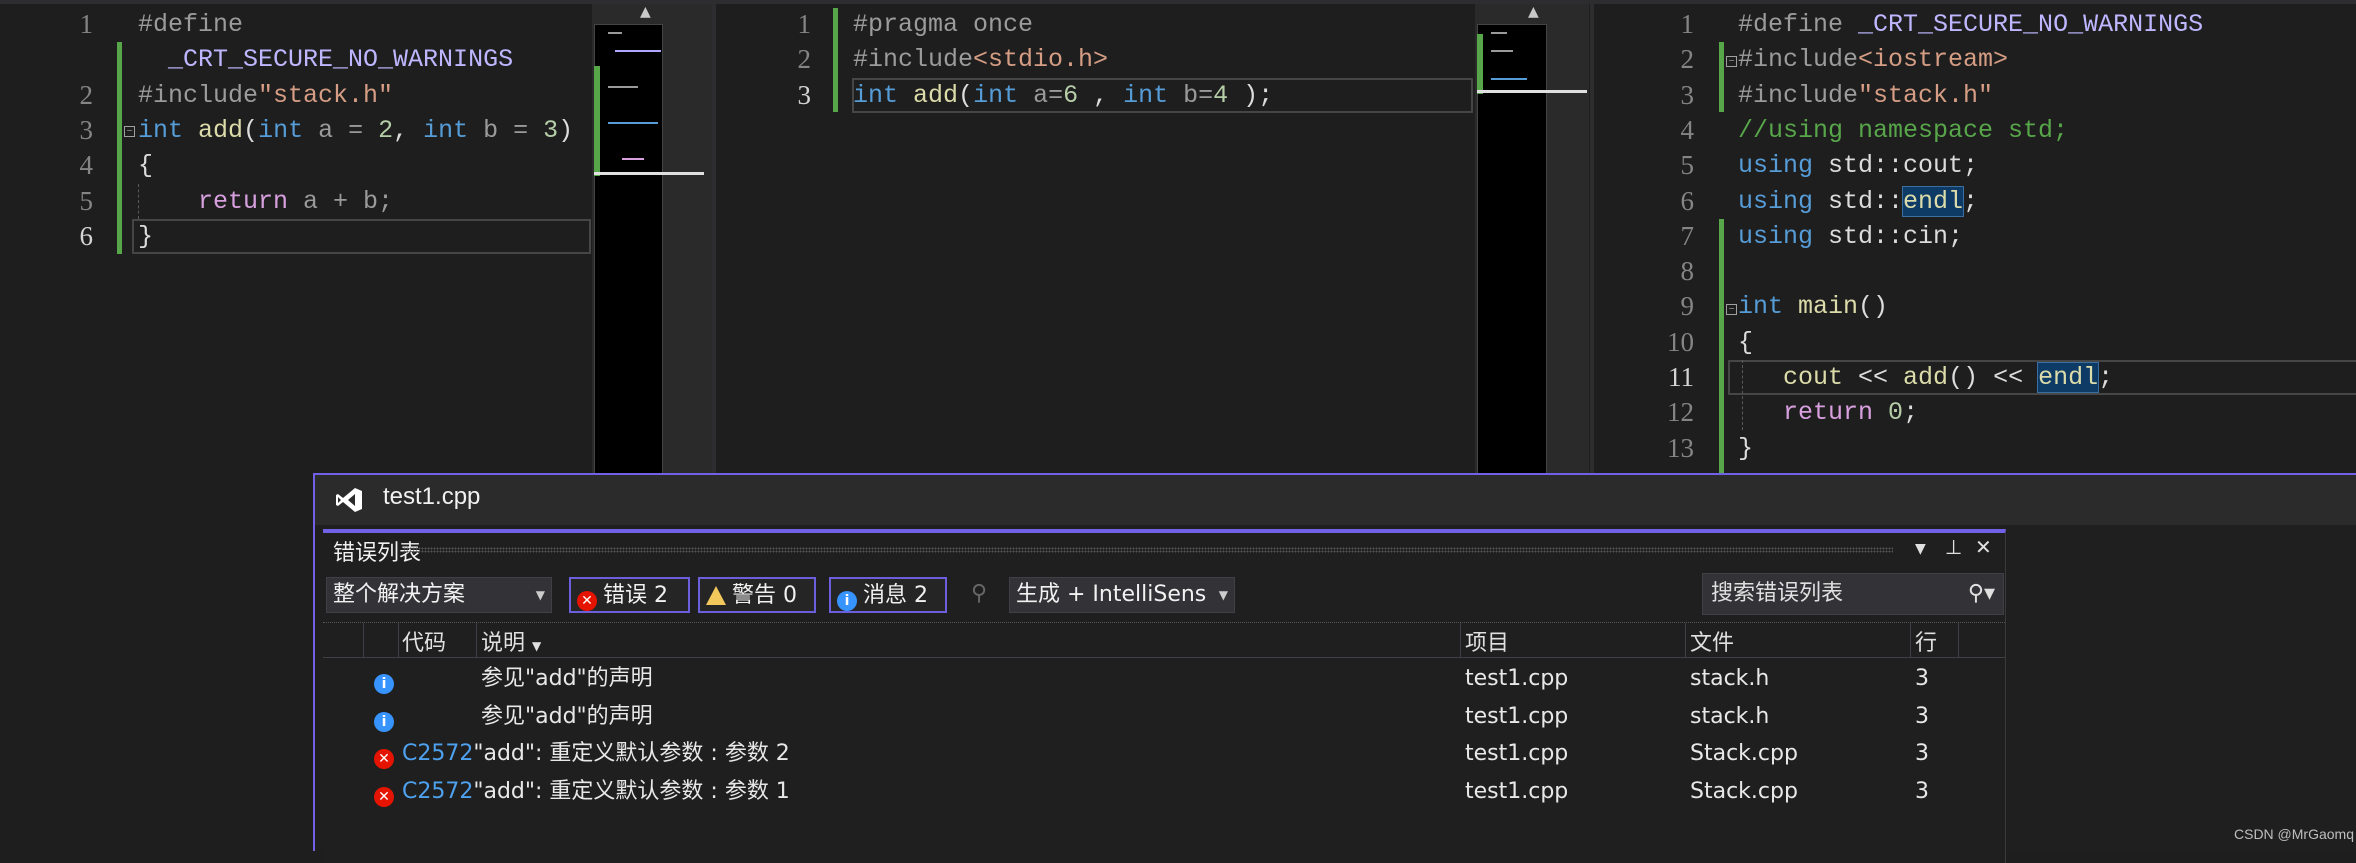 Image resolution: width=2356 pixels, height=863 pixels. I want to click on line-number: 2, so click(86, 94).